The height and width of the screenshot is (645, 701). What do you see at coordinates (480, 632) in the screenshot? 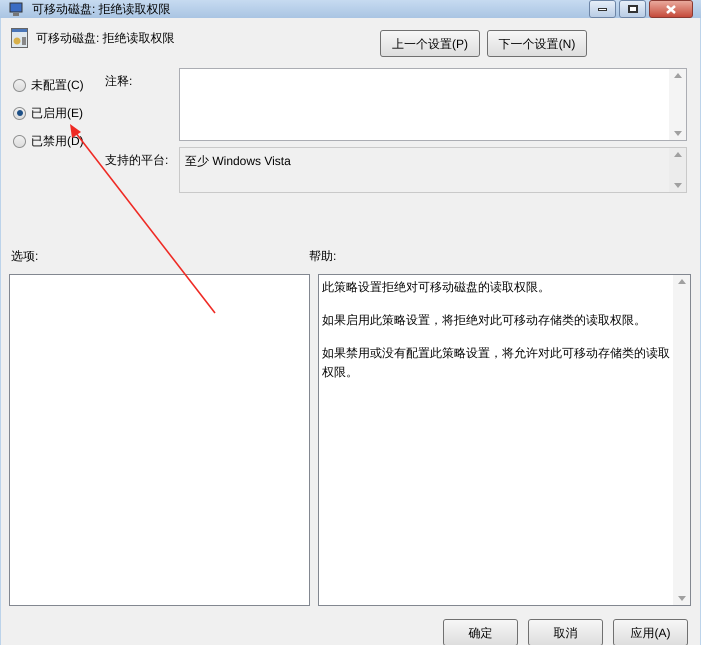
I see `dialog-button: 确定` at bounding box center [480, 632].